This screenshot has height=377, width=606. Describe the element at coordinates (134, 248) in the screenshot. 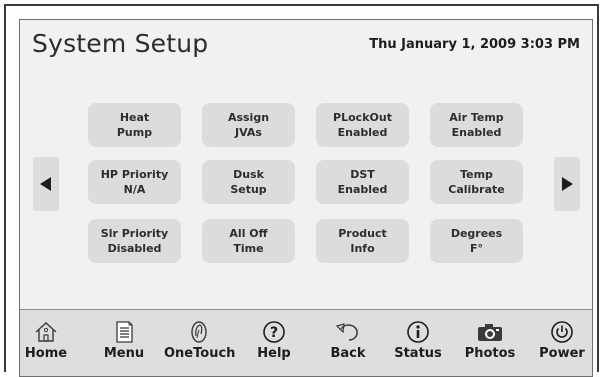

I see `button-line2: Disabled` at that location.